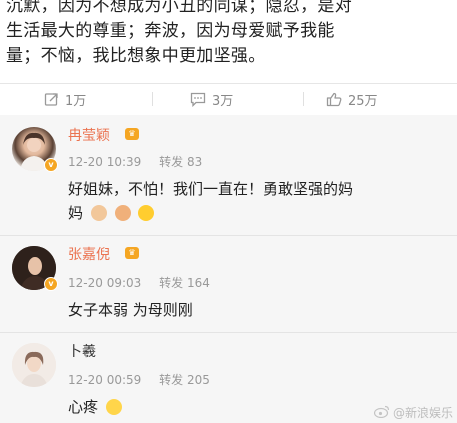 This screenshot has width=457, height=423. I want to click on like-button: 25万, so click(352, 99).